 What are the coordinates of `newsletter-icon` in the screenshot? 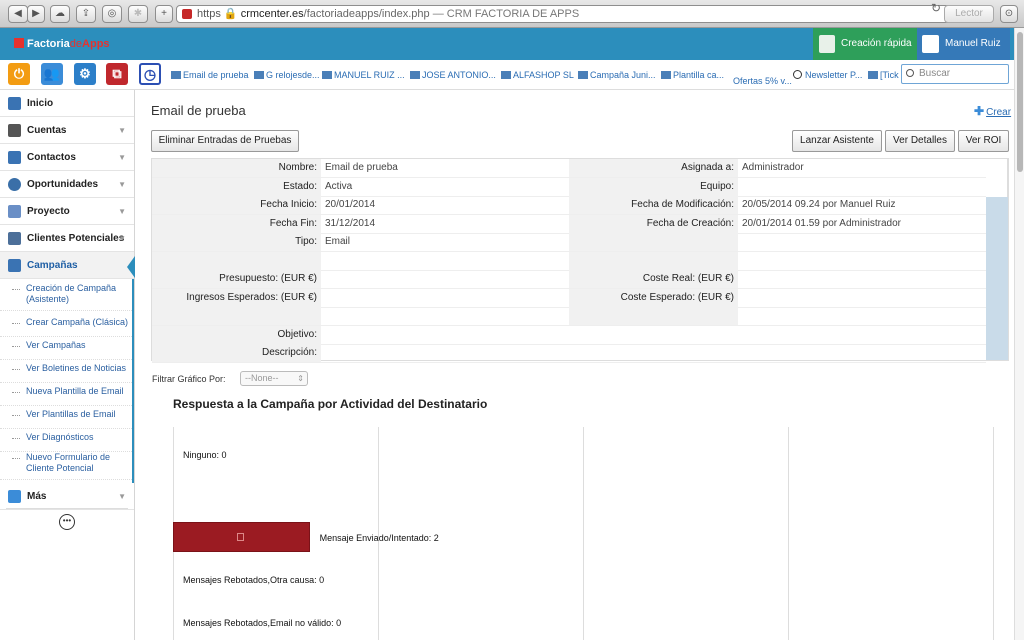 It's located at (797, 74).